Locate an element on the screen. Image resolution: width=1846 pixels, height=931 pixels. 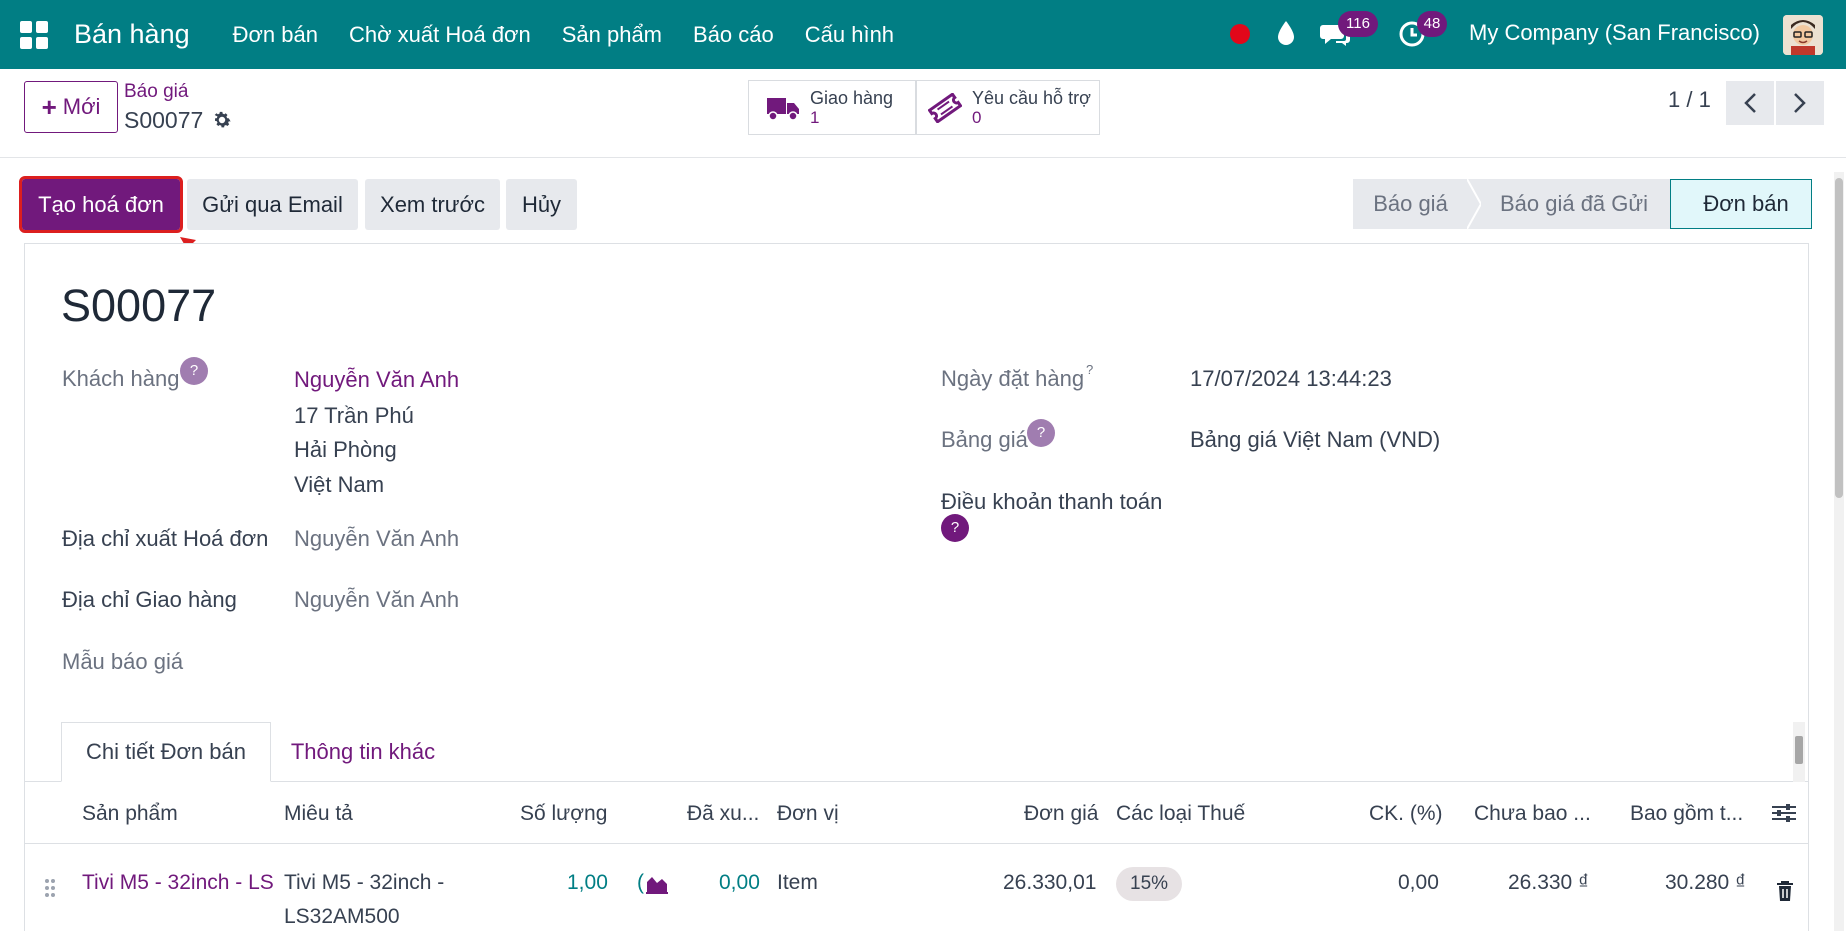
col-quantity: Số lượng is located at coordinates (563, 814).